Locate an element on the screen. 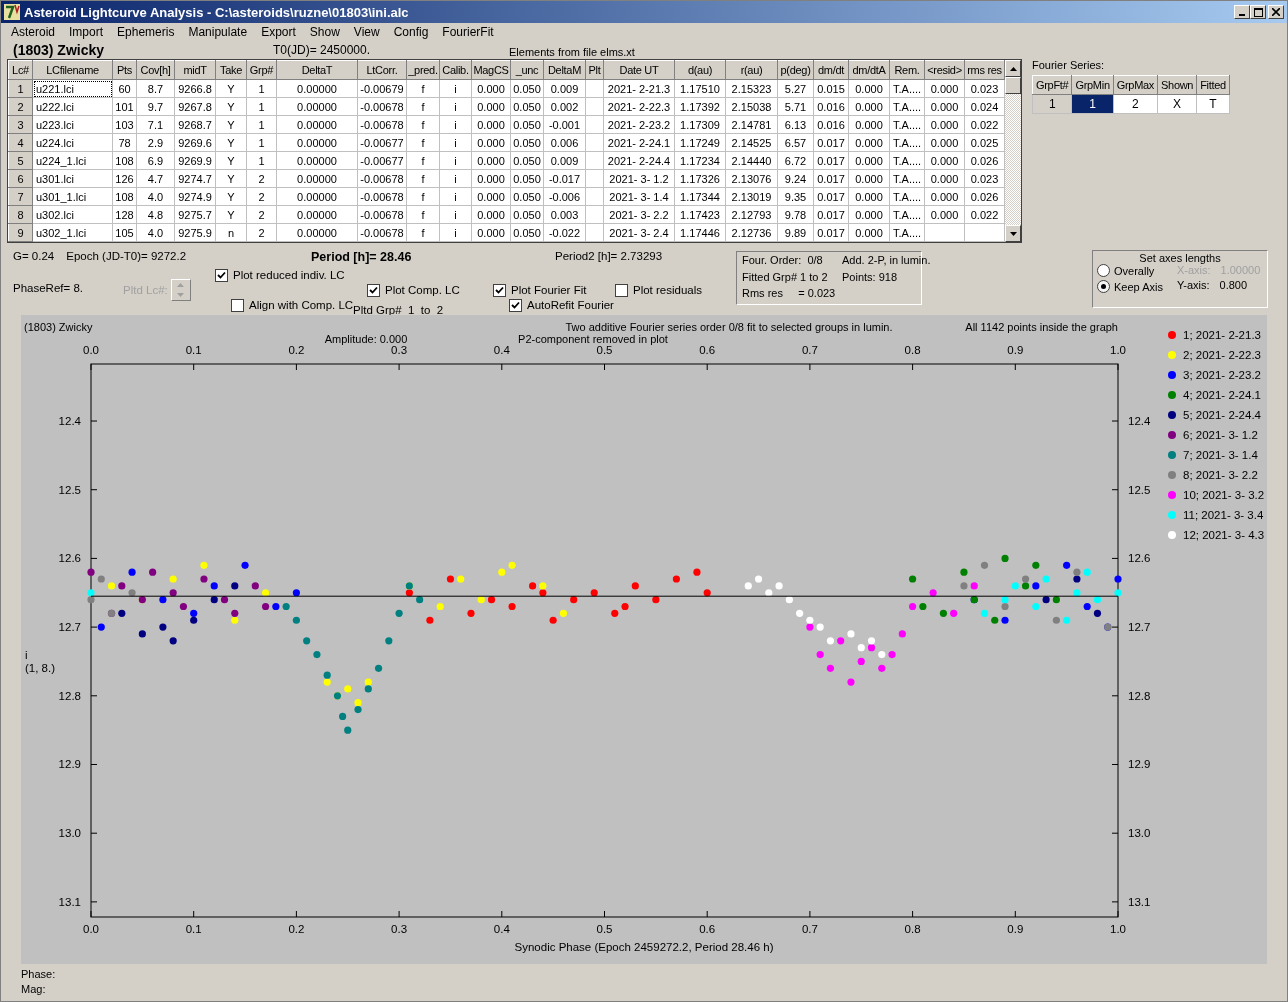 This screenshot has height=1002, width=1288. table-cell: 9.78 is located at coordinates (795, 214).